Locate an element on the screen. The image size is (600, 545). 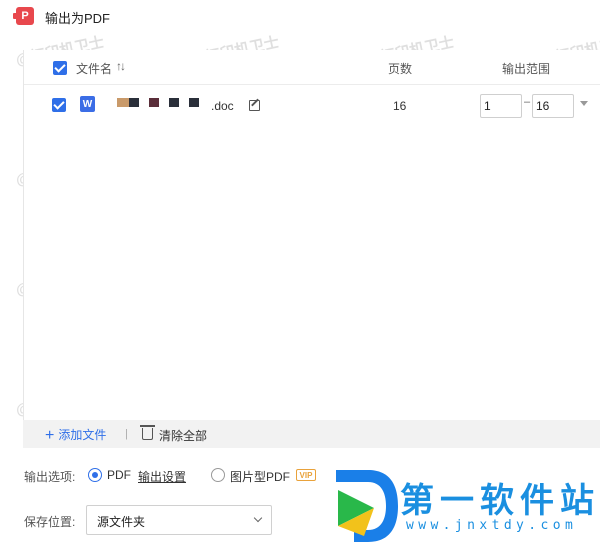
trash-icon is located at coordinates (147, 432).